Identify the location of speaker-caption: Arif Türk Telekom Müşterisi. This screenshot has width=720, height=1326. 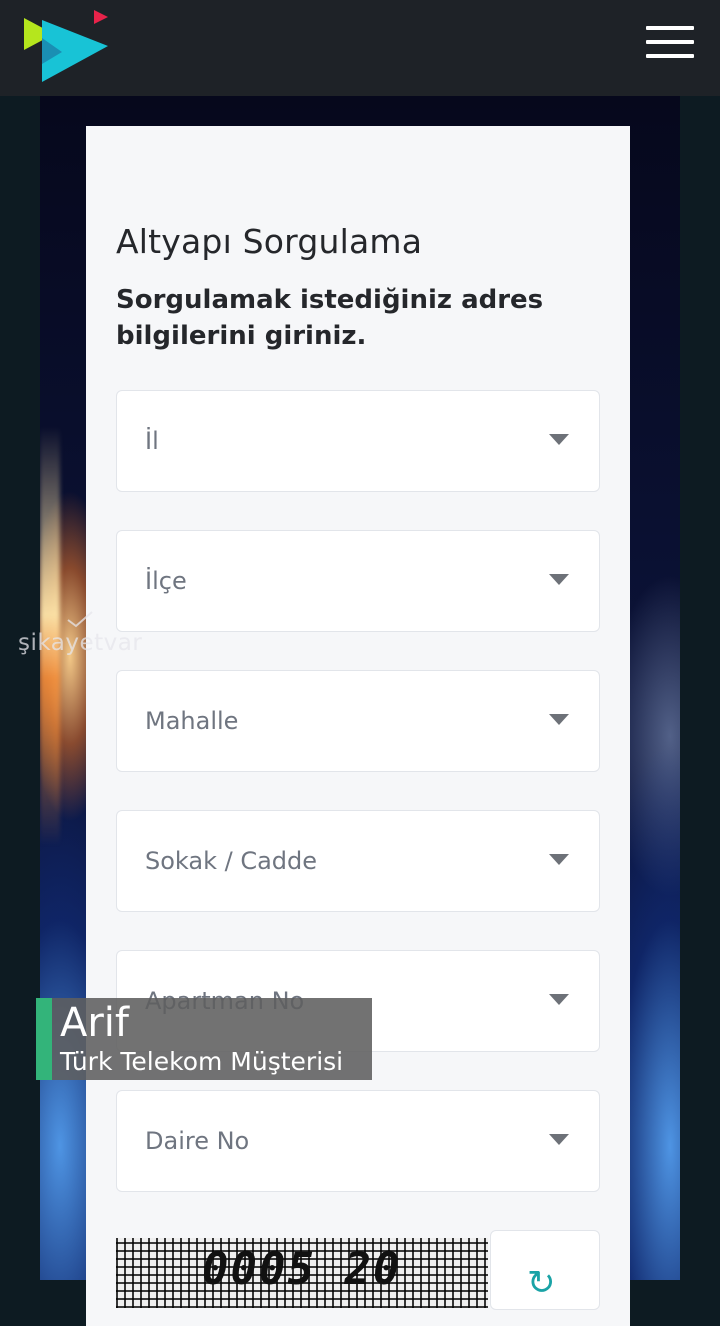
(204, 1039).